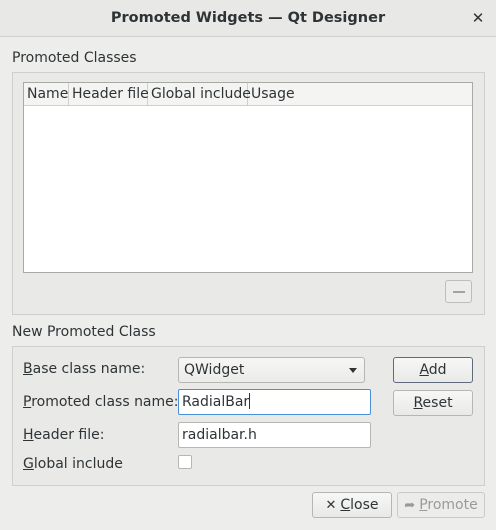  Describe the element at coordinates (331, 505) in the screenshot. I see `close-icon: ✕` at that location.